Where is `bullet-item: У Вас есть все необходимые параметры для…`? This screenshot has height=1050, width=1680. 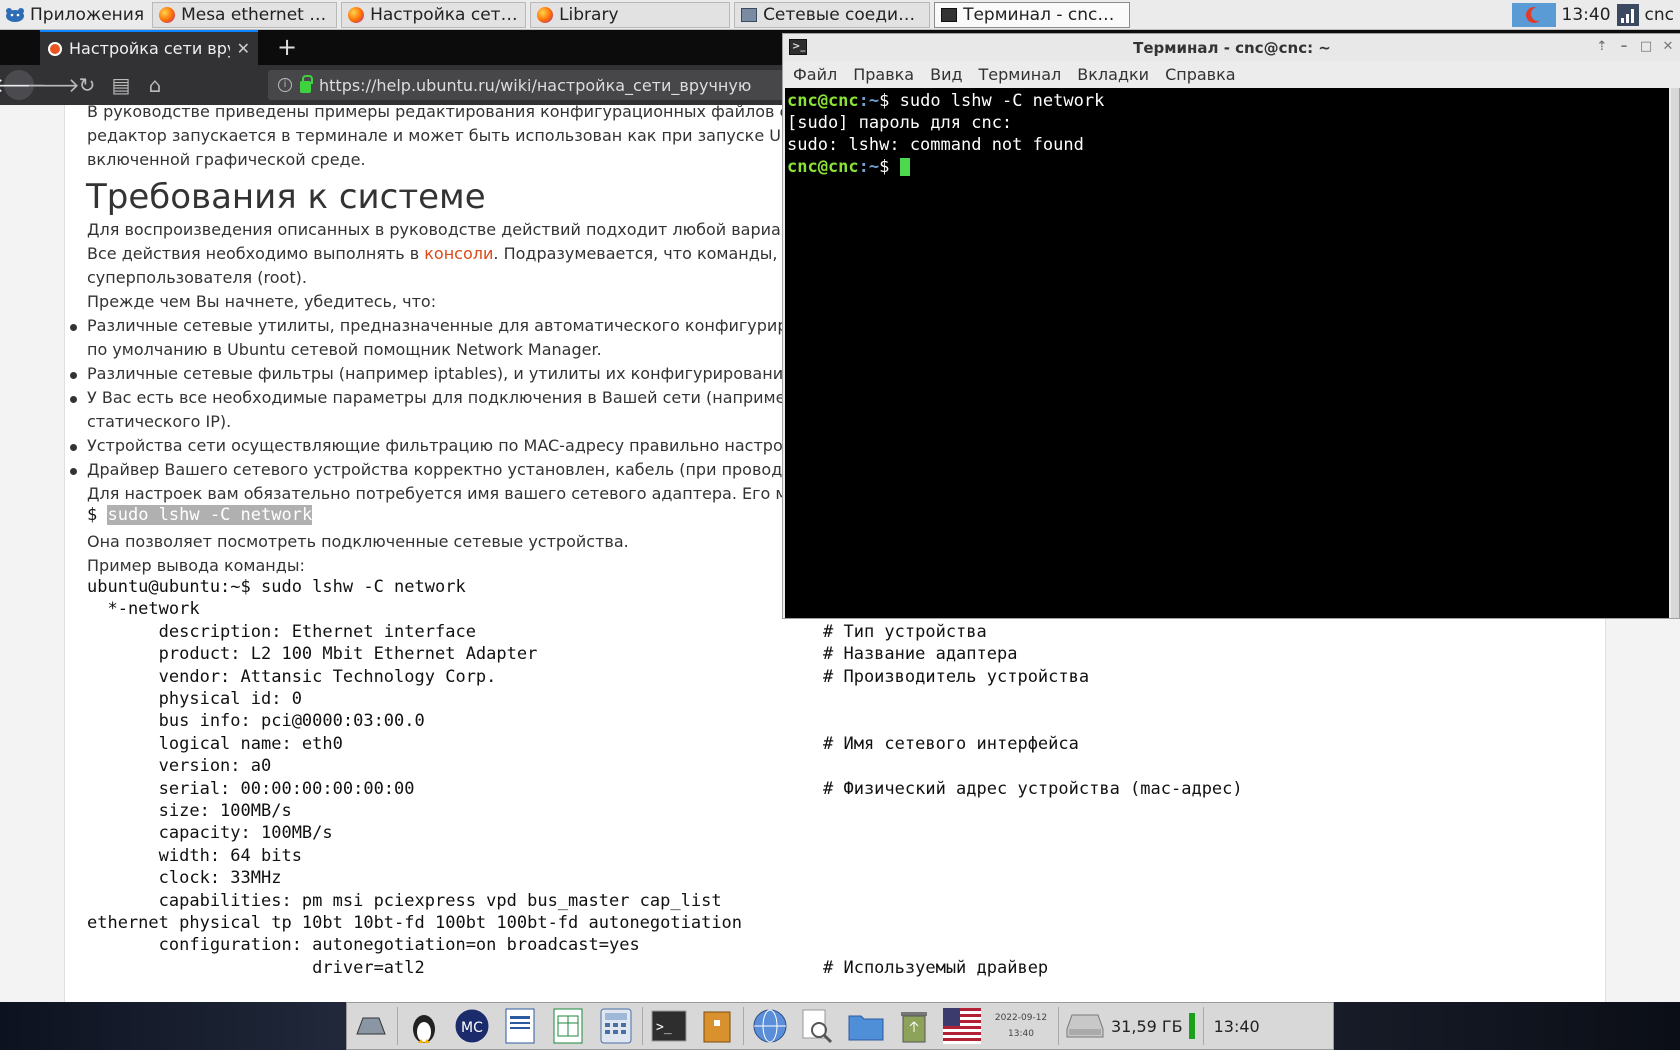 bullet-item: У Вас есть все необходимые параметры для… is located at coordinates (436, 397).